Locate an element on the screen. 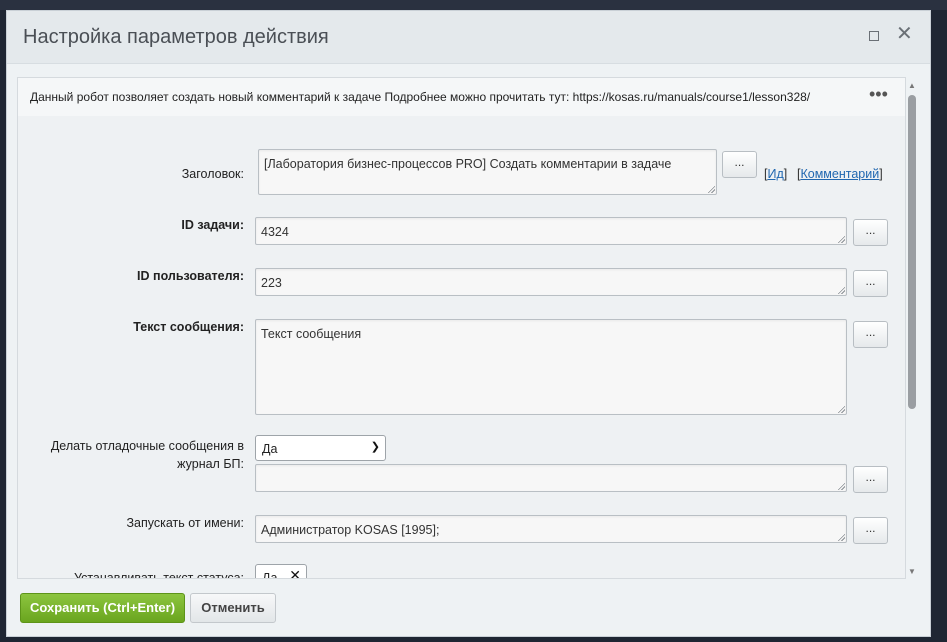 Image resolution: width=947 pixels, height=642 pixels. debug-select-value: Да is located at coordinates (270, 449).